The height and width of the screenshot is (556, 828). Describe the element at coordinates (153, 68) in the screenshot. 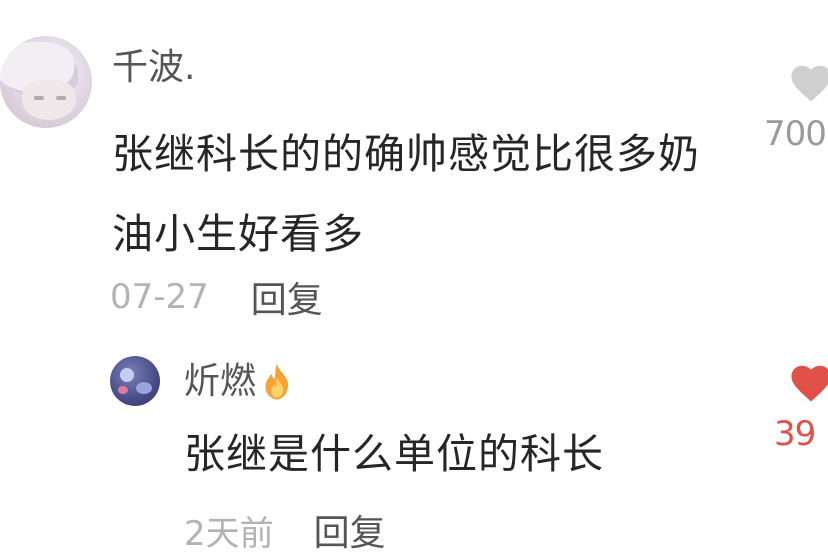

I see `commenter-username: 千波.` at that location.